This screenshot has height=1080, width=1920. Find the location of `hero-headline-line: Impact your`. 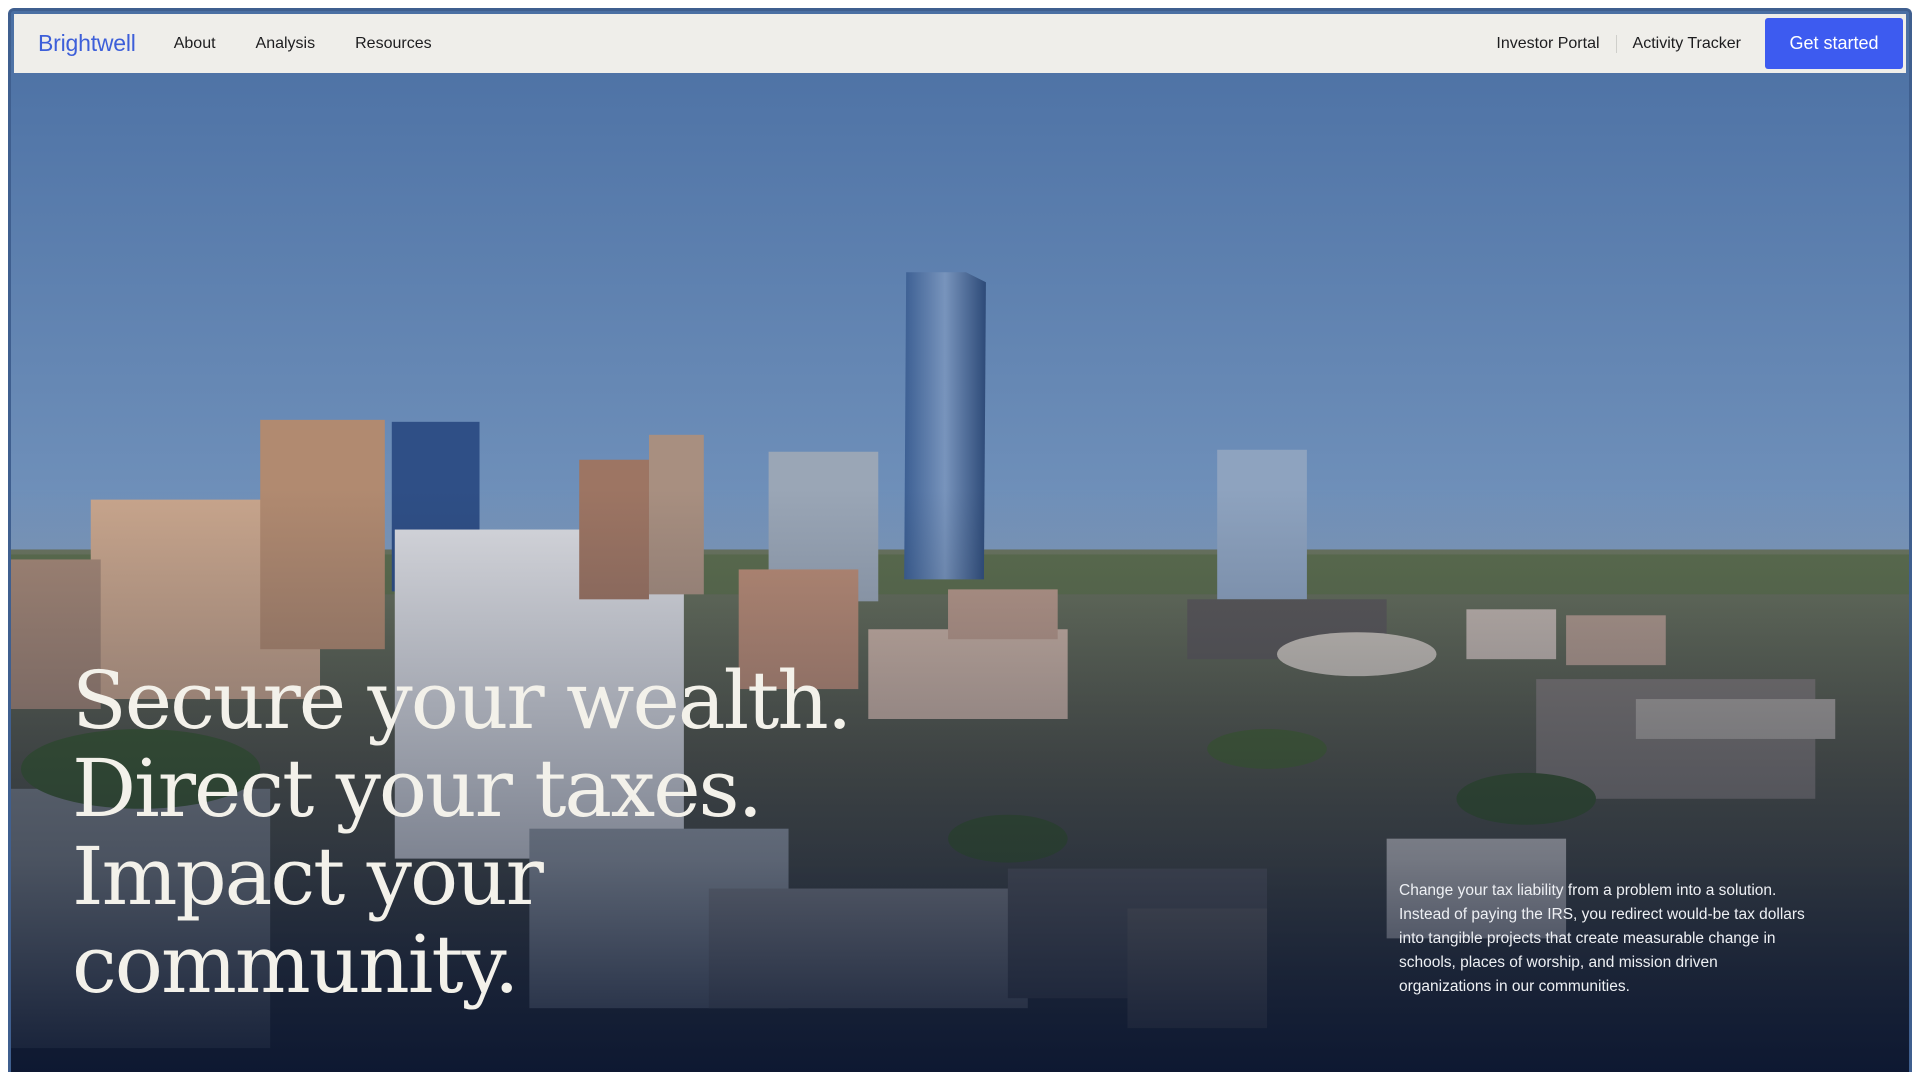

hero-headline-line: Impact your is located at coordinates (308, 876).